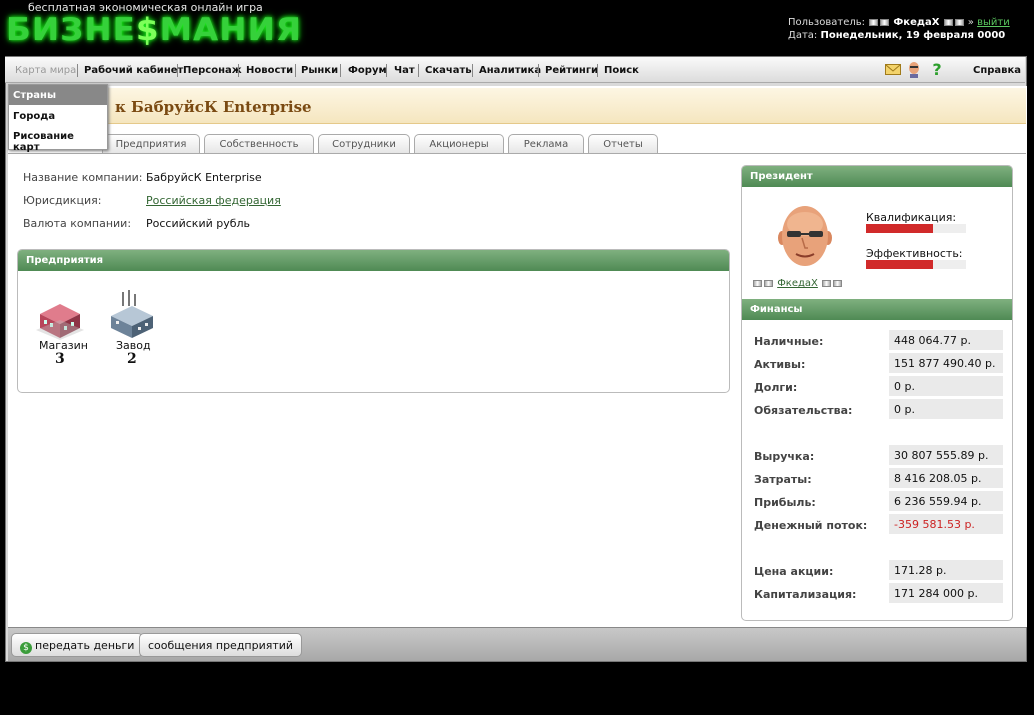 Image resolution: width=1034 pixels, height=715 pixels. Describe the element at coordinates (946, 455) in the screenshot. I see `finance-row-value: 30 807 555.89 р.` at that location.